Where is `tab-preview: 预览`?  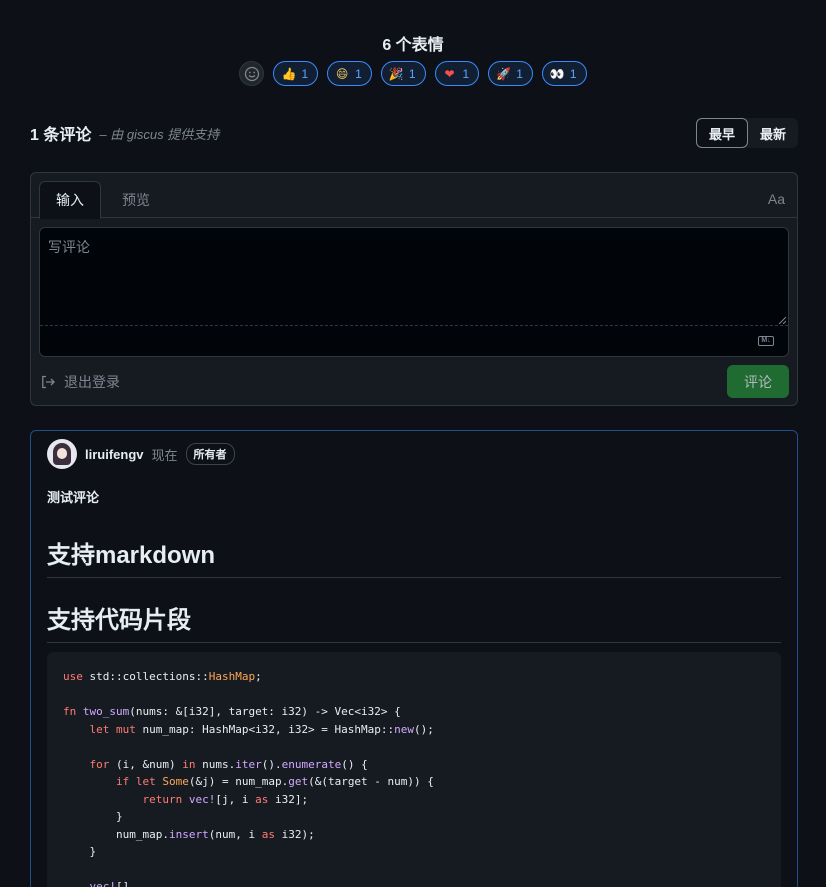
tab-preview: 预览 is located at coordinates (136, 199).